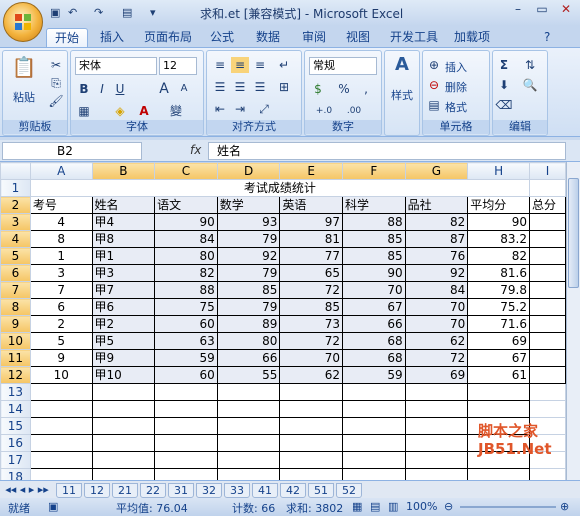 The height and width of the screenshot is (516, 580). Describe the element at coordinates (61, 307) in the screenshot. I see `cell: 6` at that location.